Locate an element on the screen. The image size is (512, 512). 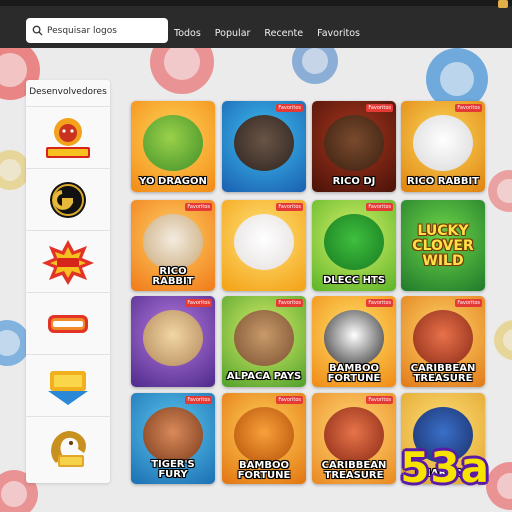
tab-todos: Todos is located at coordinates (187, 33).